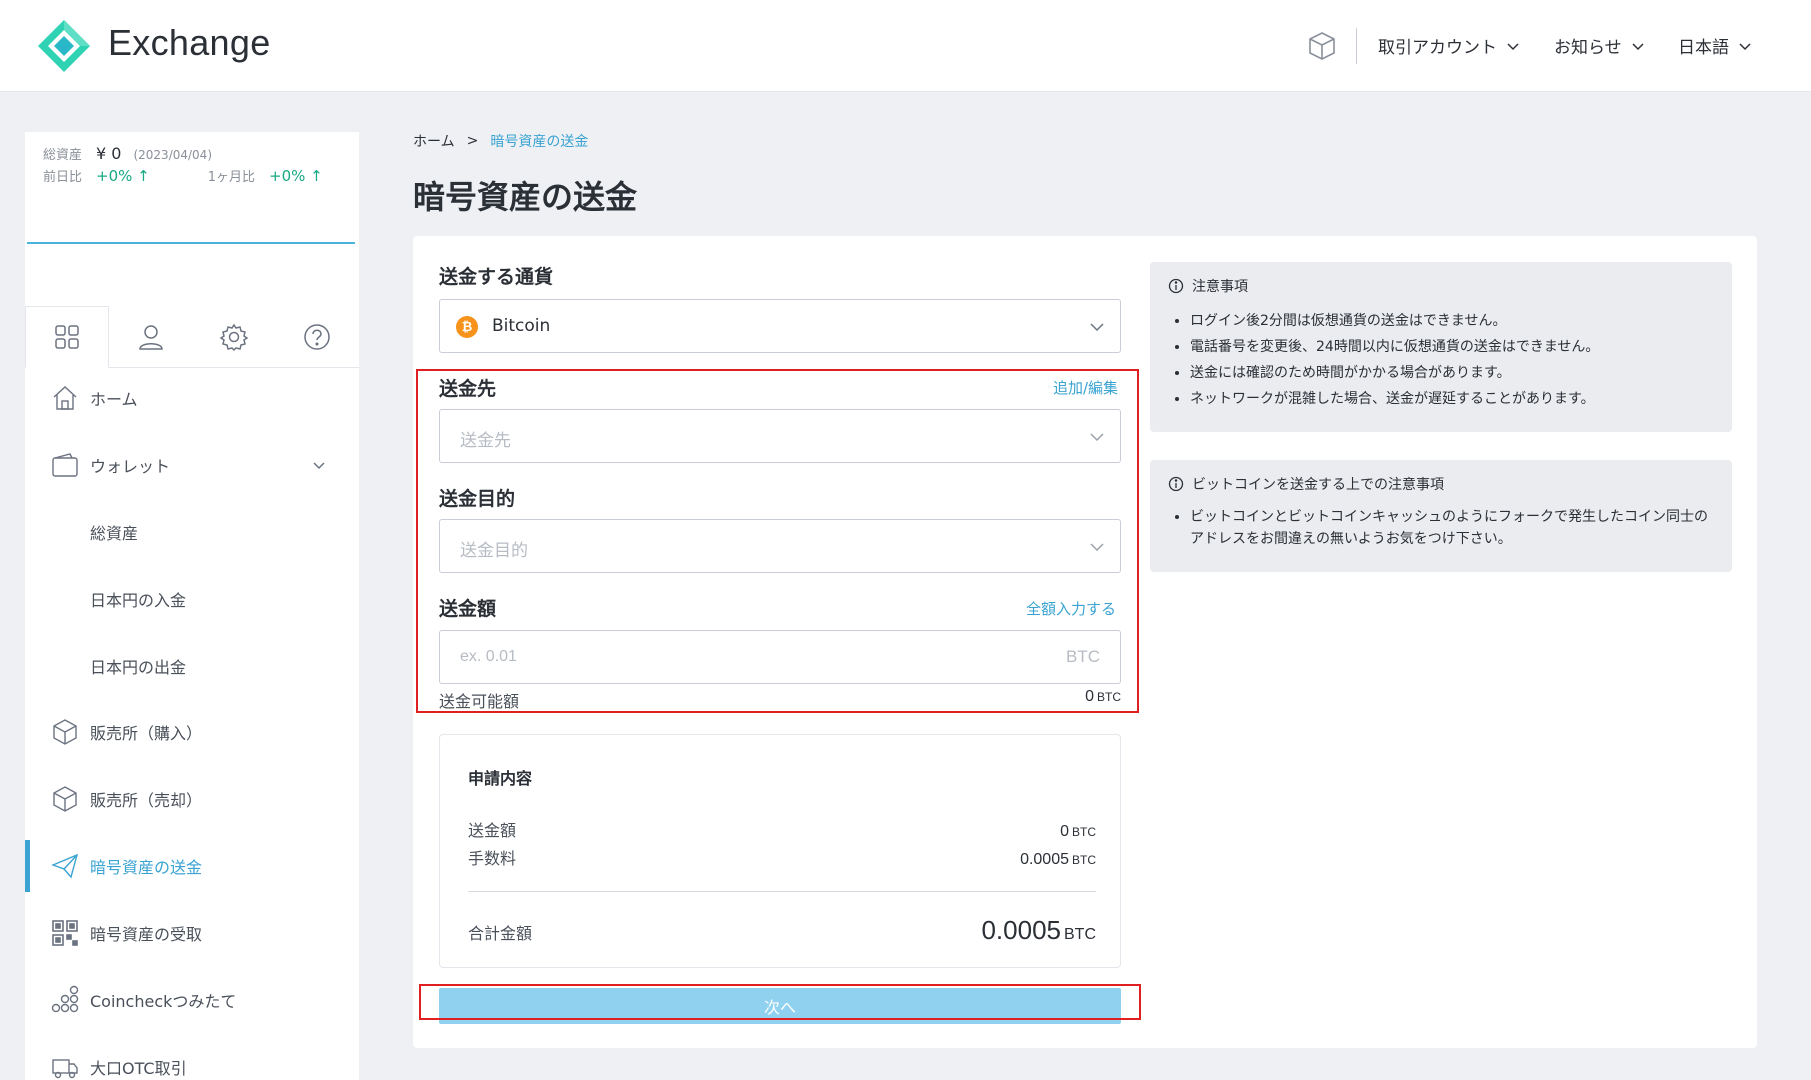 Image resolution: width=1811 pixels, height=1080 pixels. What do you see at coordinates (192, 1063) in the screenshot?
I see `sidebar-item-otc: 大口OTC取引` at bounding box center [192, 1063].